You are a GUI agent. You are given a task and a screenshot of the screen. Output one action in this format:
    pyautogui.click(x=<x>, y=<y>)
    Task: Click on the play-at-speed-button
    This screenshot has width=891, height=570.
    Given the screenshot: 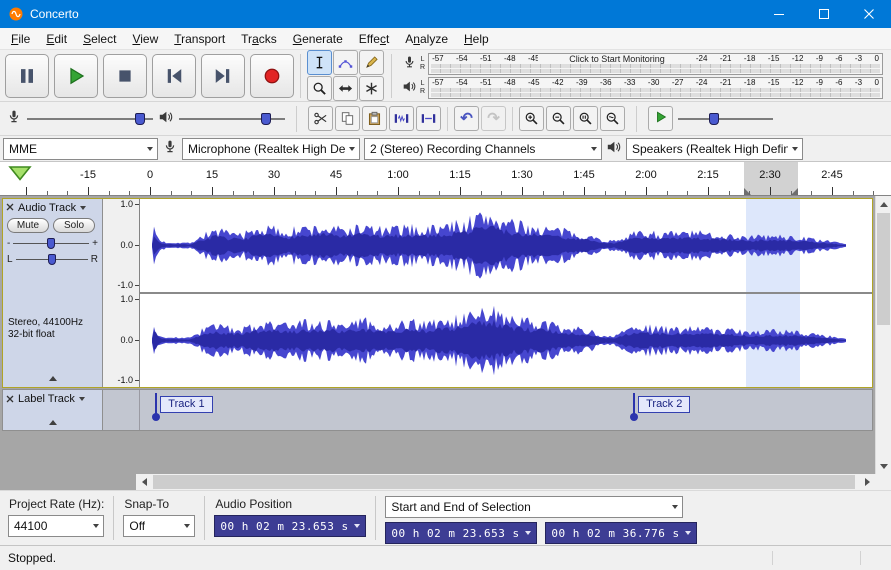 What is the action you would take?
    pyautogui.click(x=660, y=118)
    